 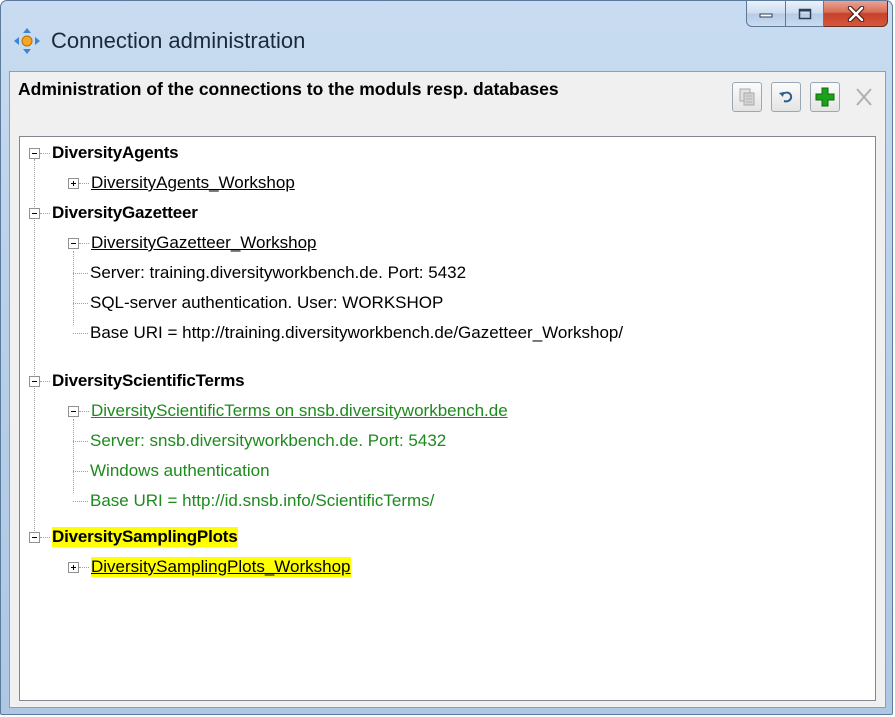 I want to click on remove-connection-button, so click(x=864, y=97).